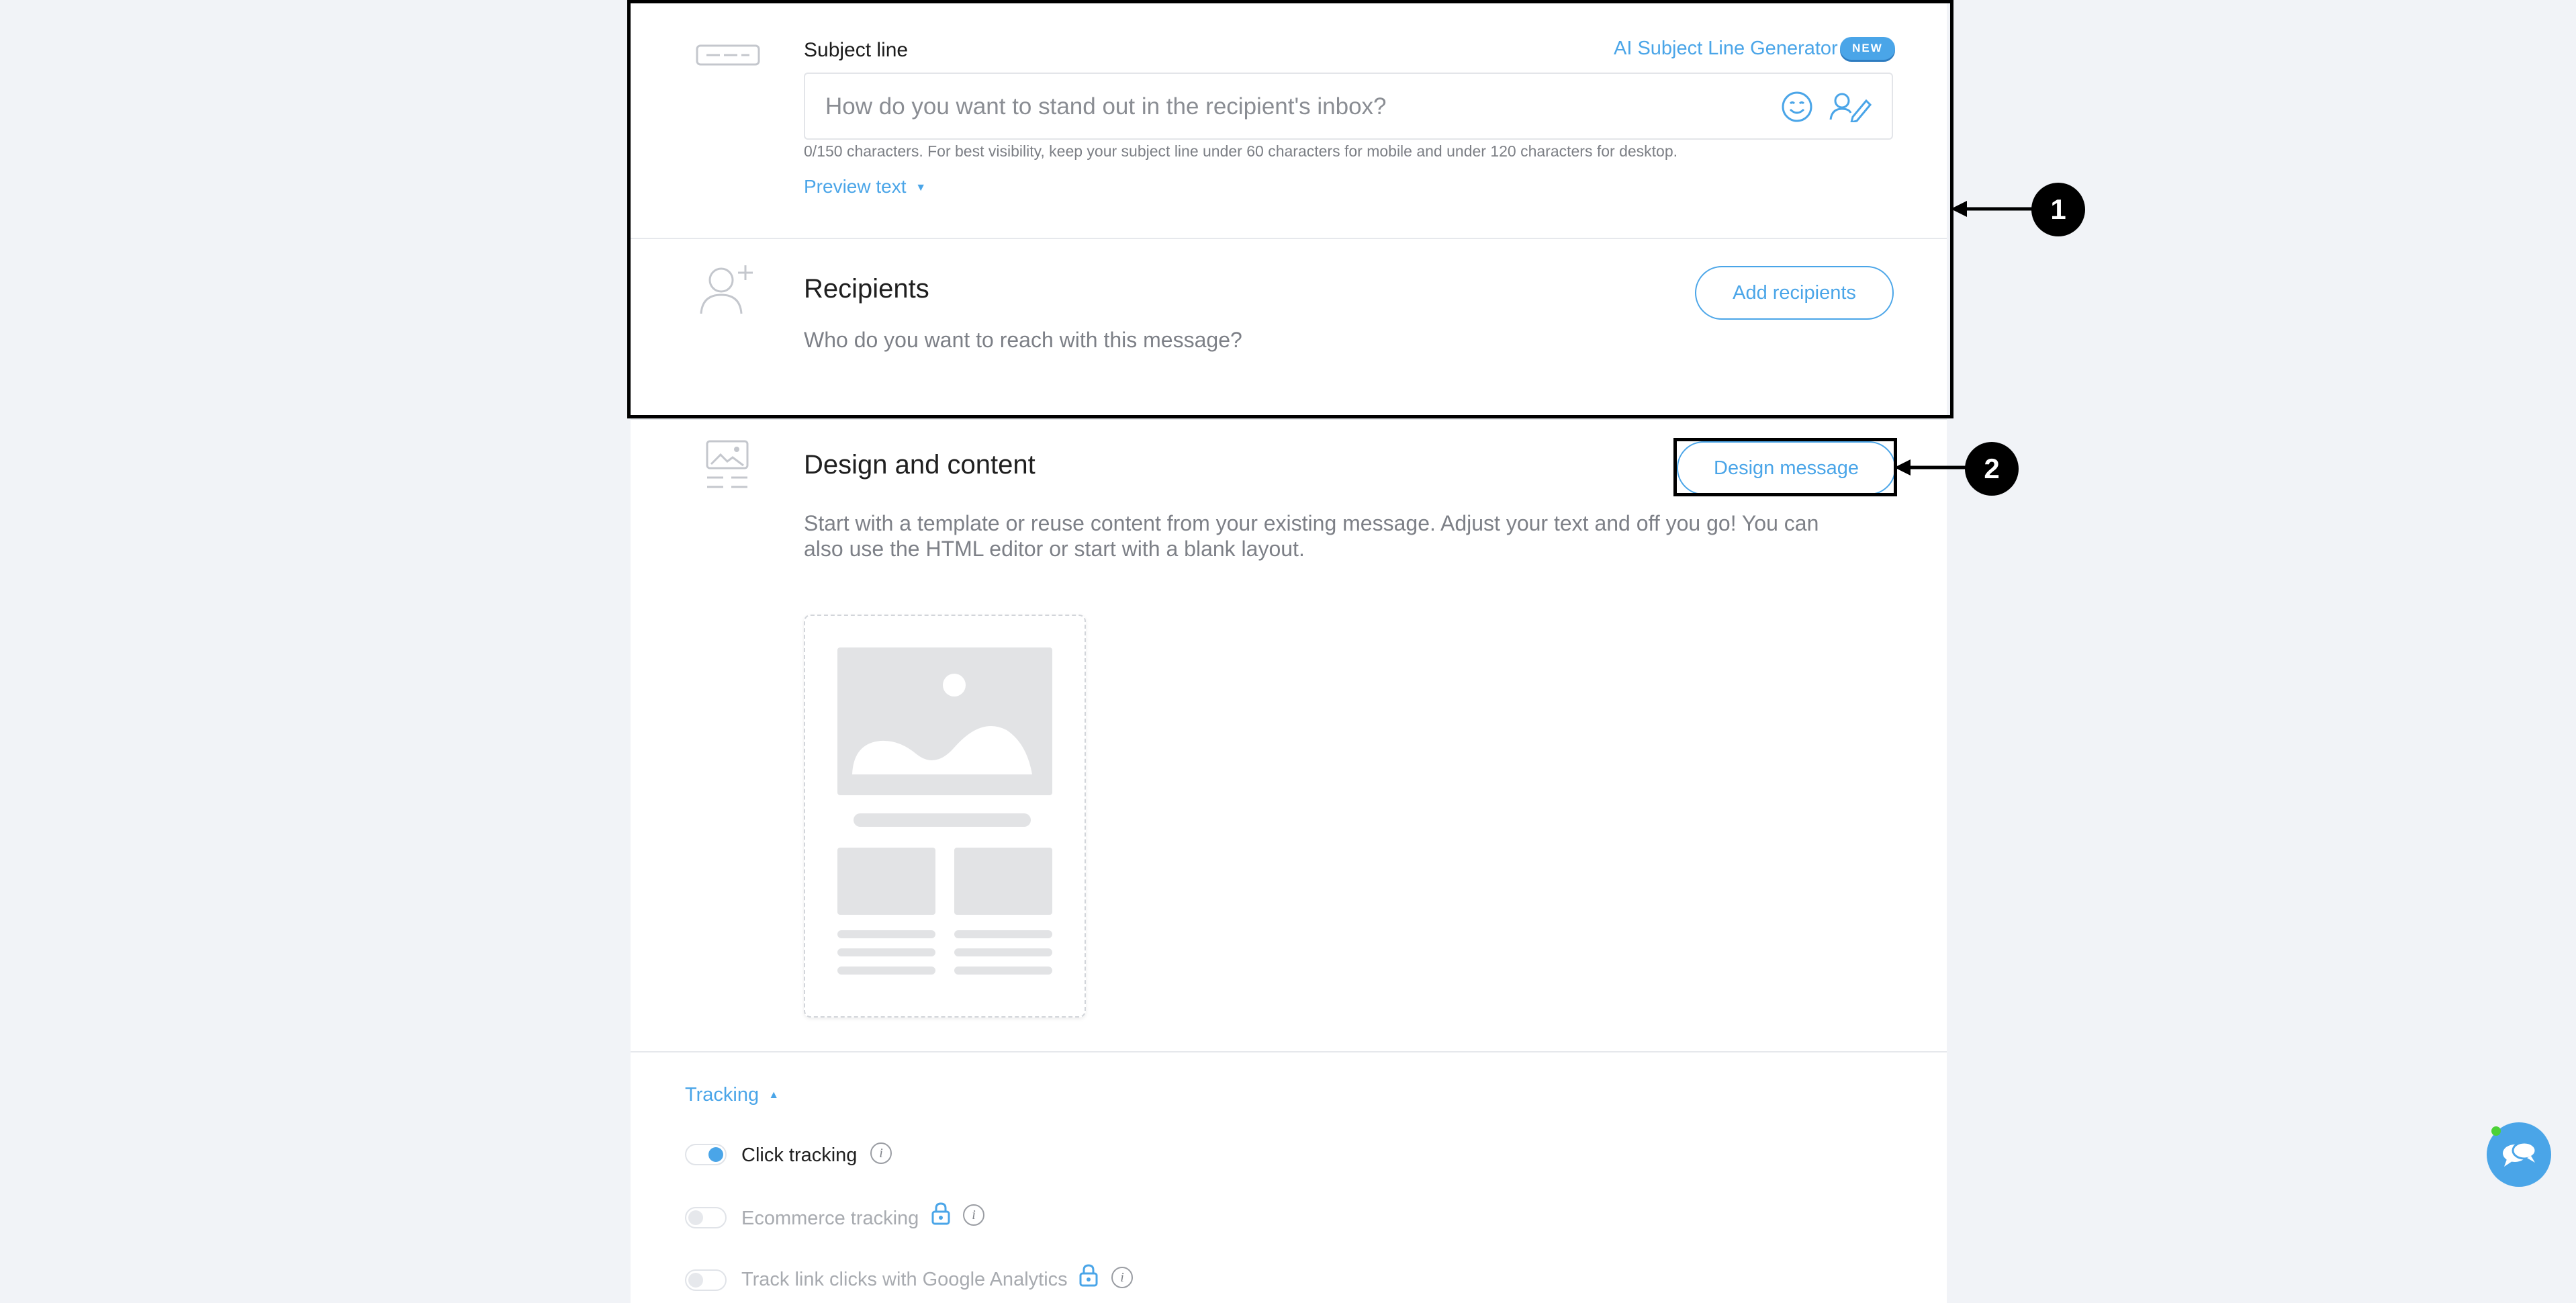 The height and width of the screenshot is (1303, 2576). I want to click on online-status-dot, so click(2496, 1131).